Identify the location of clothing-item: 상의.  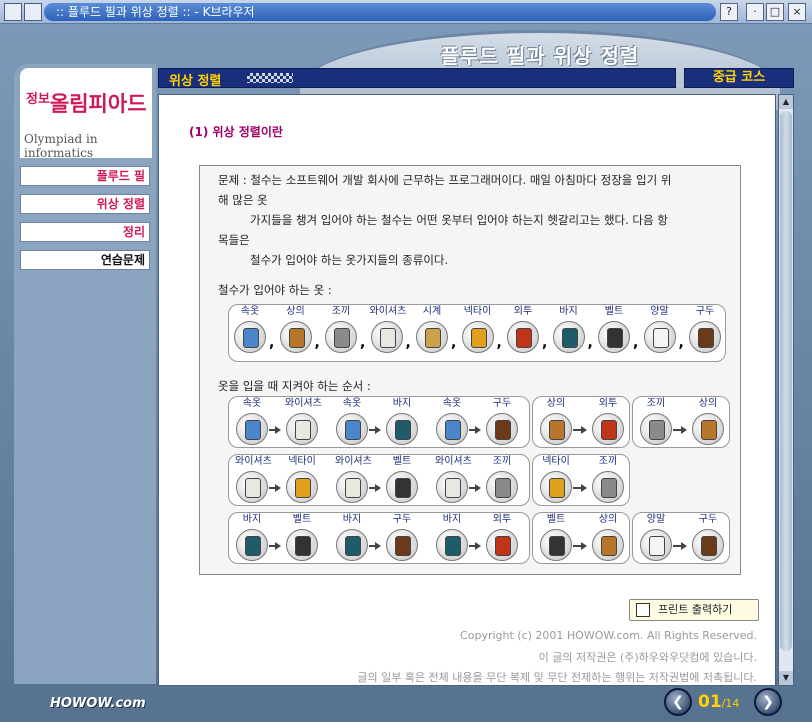
(296, 329).